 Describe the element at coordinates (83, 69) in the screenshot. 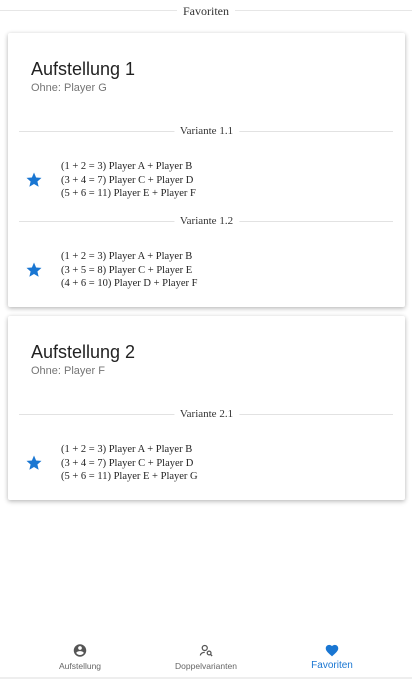

I see `card-title: Aufstellung 1` at that location.